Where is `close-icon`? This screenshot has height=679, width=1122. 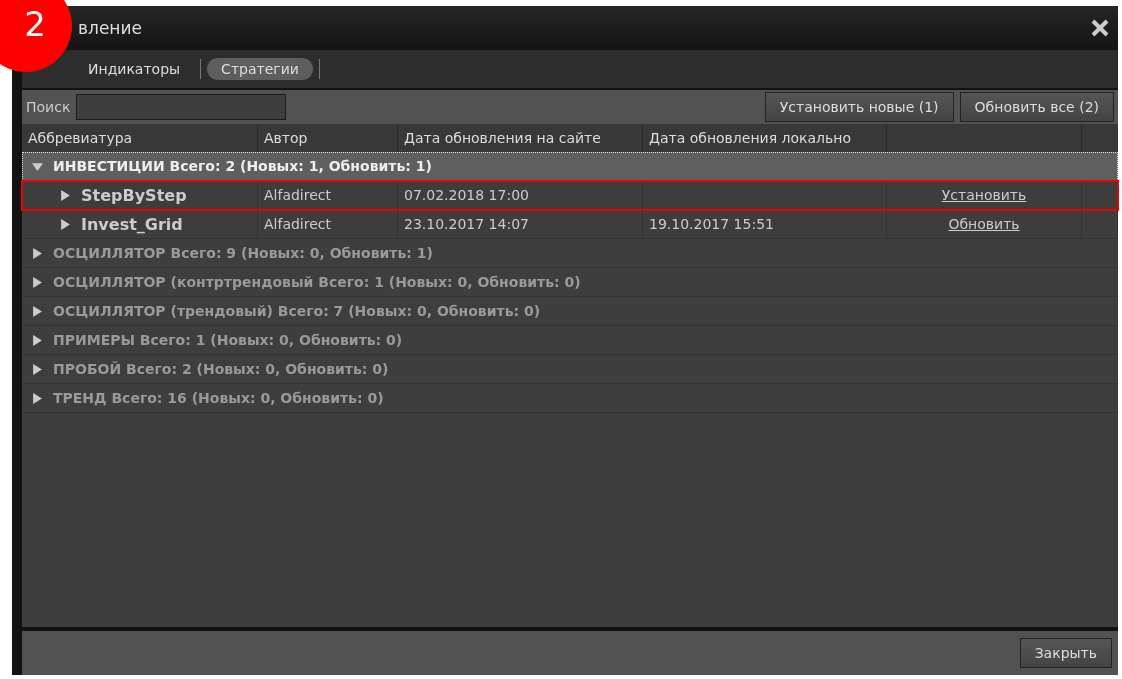 close-icon is located at coordinates (1100, 28).